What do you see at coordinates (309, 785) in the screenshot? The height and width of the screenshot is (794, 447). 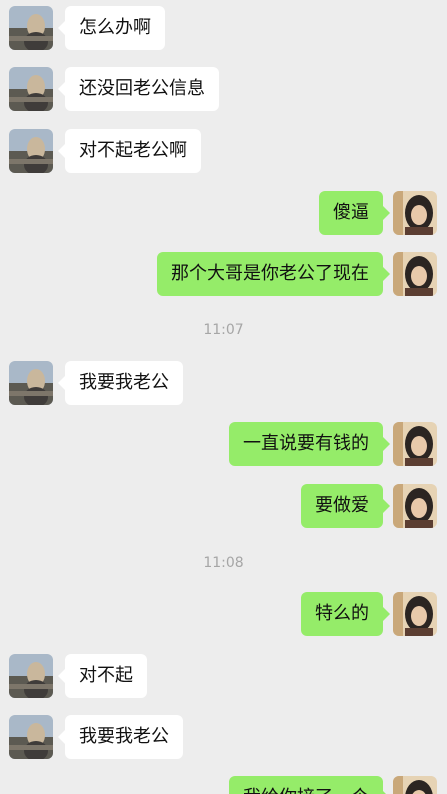 I see `outgoing-message-bubble: 我给你接了一个` at bounding box center [309, 785].